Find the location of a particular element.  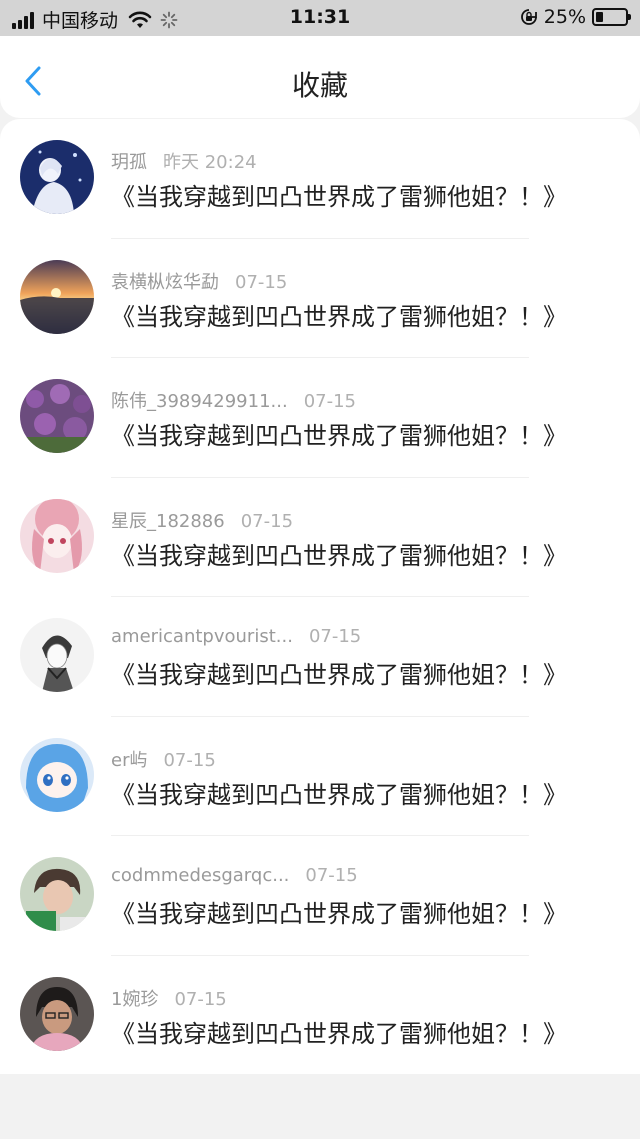

item-meta: 陈伟_3989429911... 07-15 is located at coordinates (233, 400).